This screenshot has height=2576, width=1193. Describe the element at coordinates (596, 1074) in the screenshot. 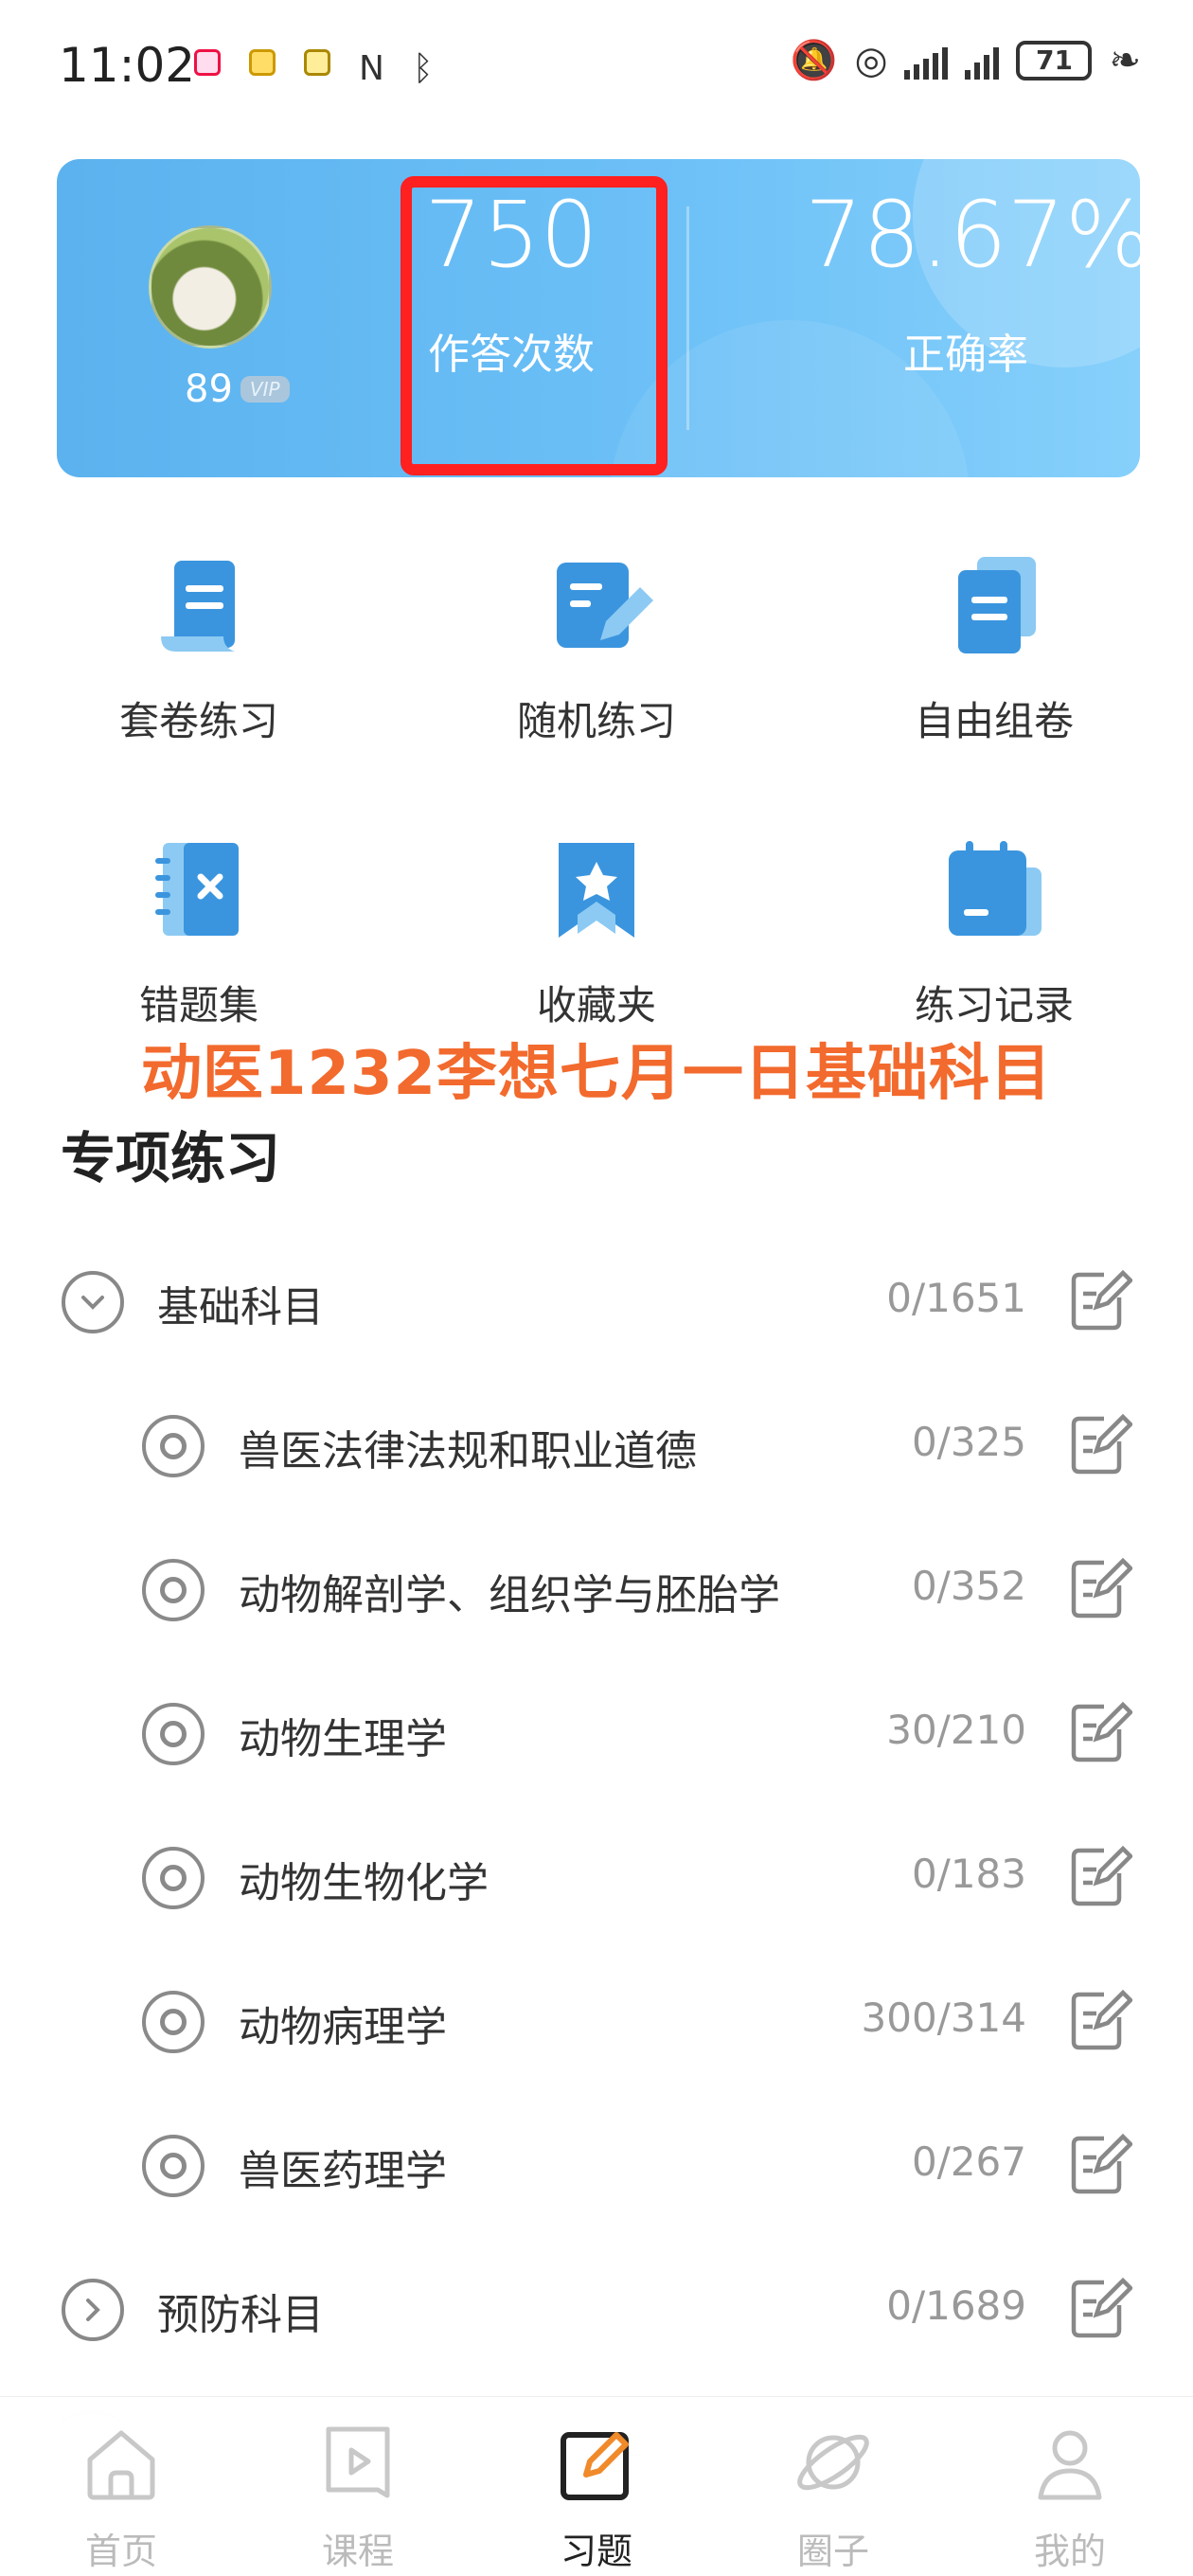

I see `watermark-text: 动医1232李想七月一日基础科目` at that location.